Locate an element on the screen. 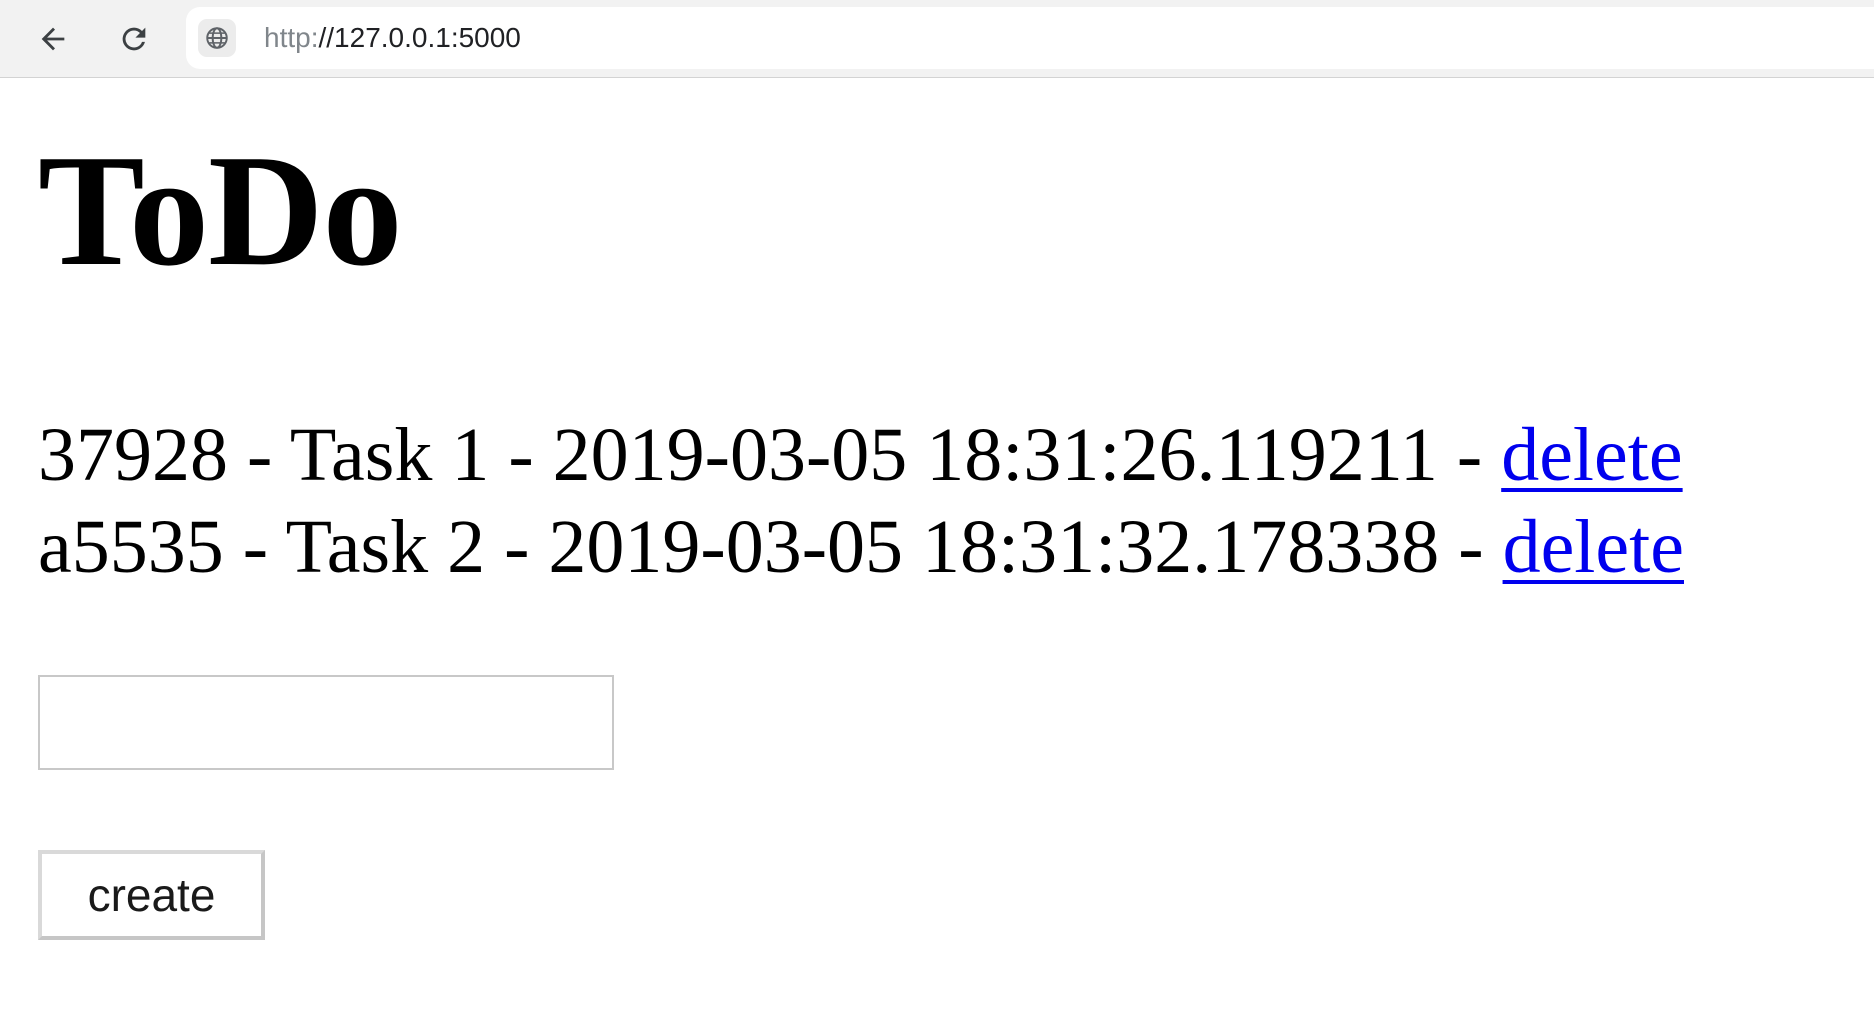 This screenshot has height=1024, width=1874. address-bar: http://127.0.0.1:5000 is located at coordinates (1030, 38).